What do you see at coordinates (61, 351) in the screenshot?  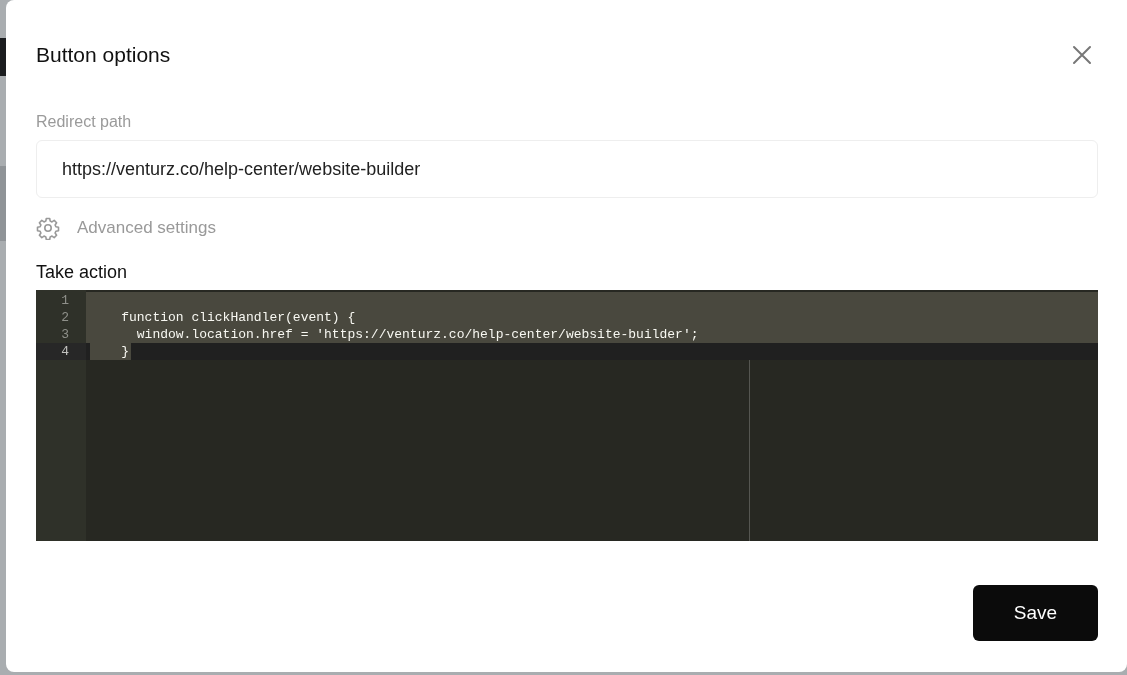 I see `line-number: 4` at bounding box center [61, 351].